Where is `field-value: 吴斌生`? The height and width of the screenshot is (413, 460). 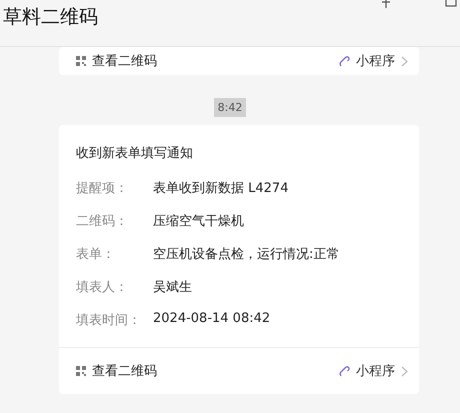
field-value: 吴斌生 is located at coordinates (172, 287).